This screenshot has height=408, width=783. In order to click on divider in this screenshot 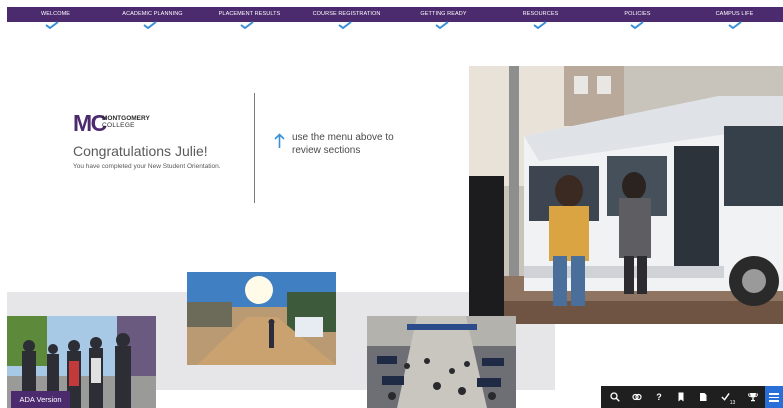, I will do `click(254, 148)`.